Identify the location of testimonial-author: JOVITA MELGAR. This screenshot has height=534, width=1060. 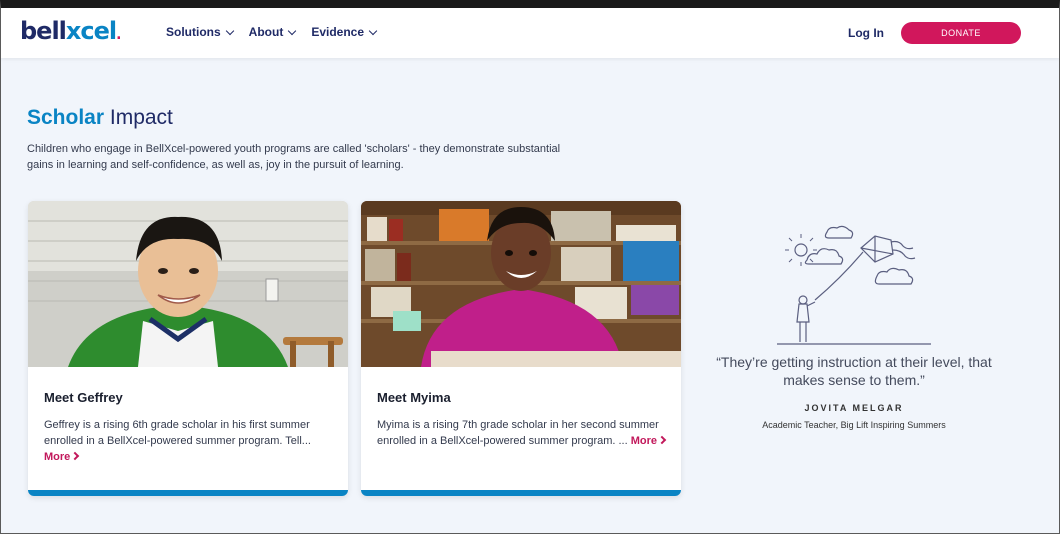
(854, 408).